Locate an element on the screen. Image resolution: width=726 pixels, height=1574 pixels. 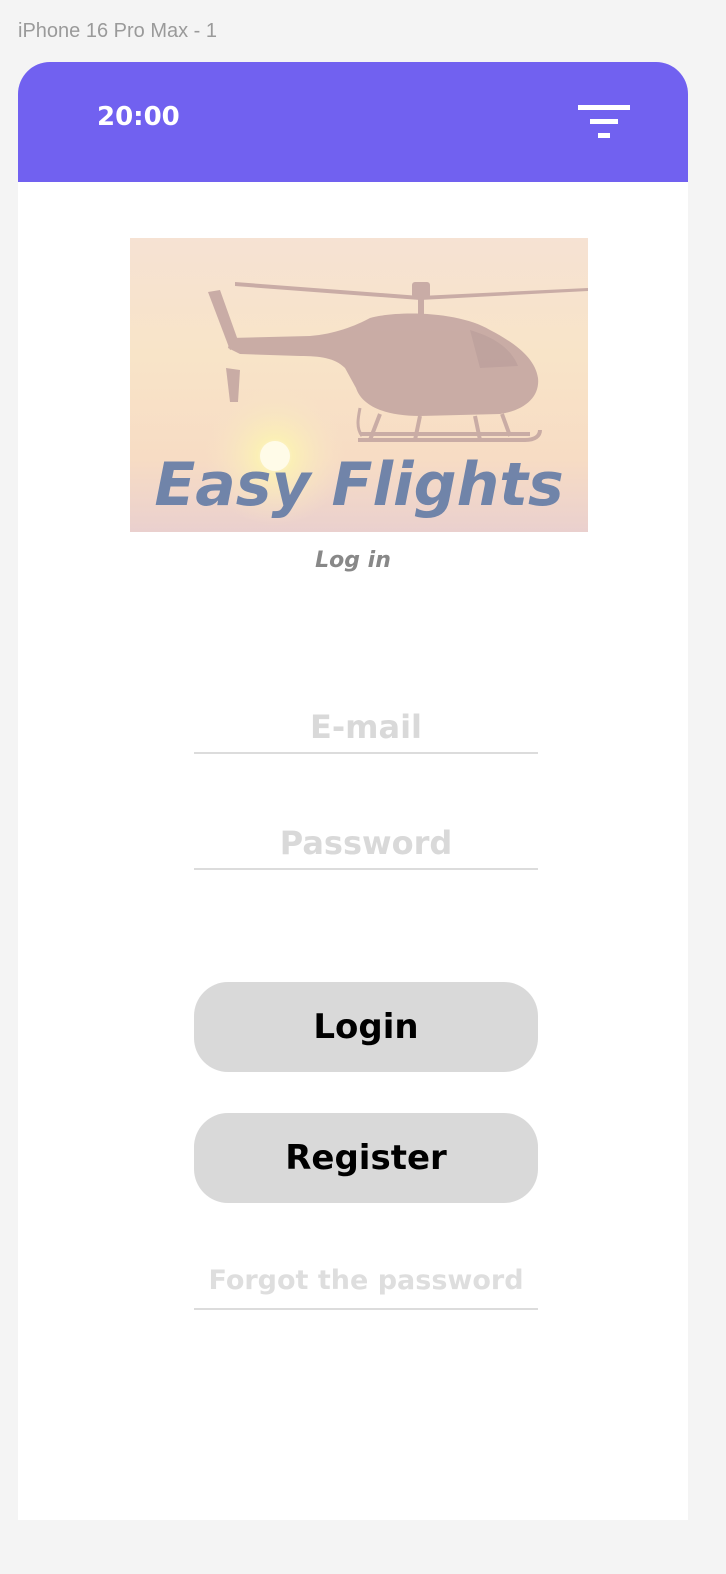
page-title: Log in is located at coordinates (353, 560).